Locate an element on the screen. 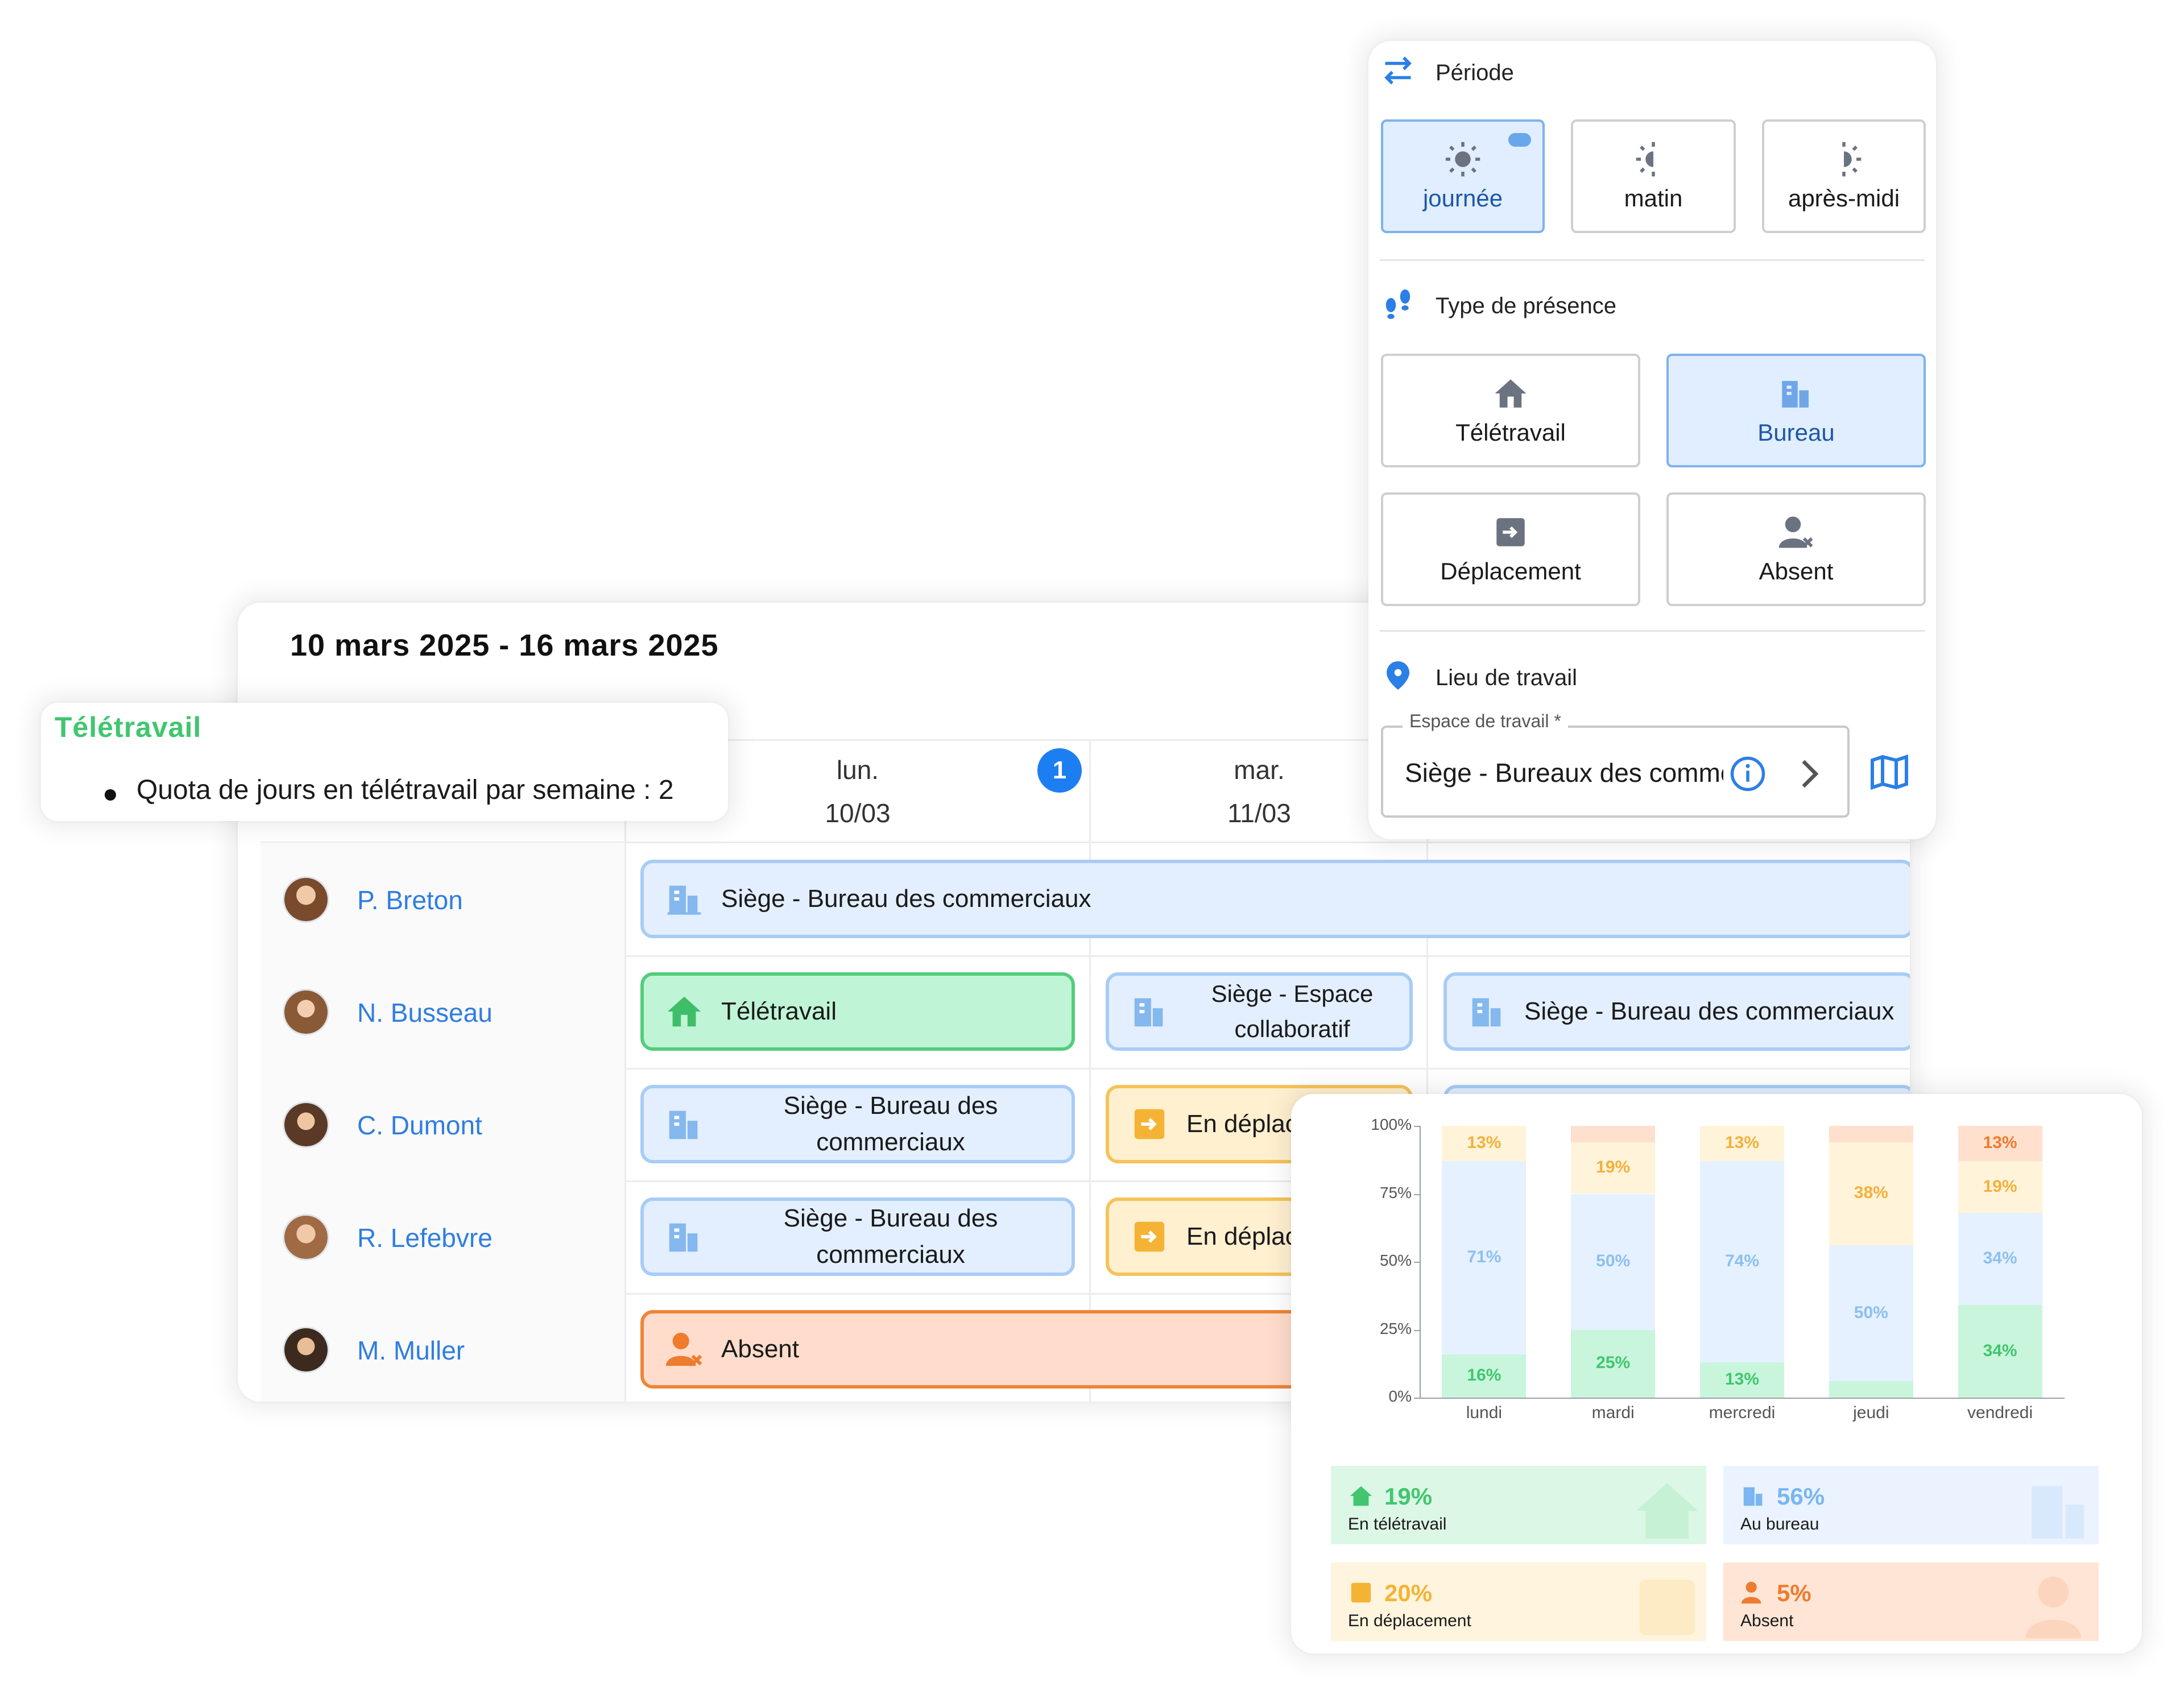  bar-data-label: 71% is located at coordinates (1484, 1256).